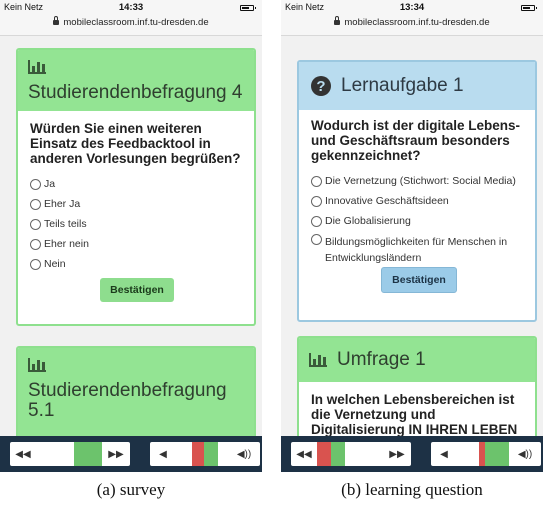 The image size is (543, 512). What do you see at coordinates (137, 224) in the screenshot?
I see `option-teils-teils: Teils teils` at bounding box center [137, 224].